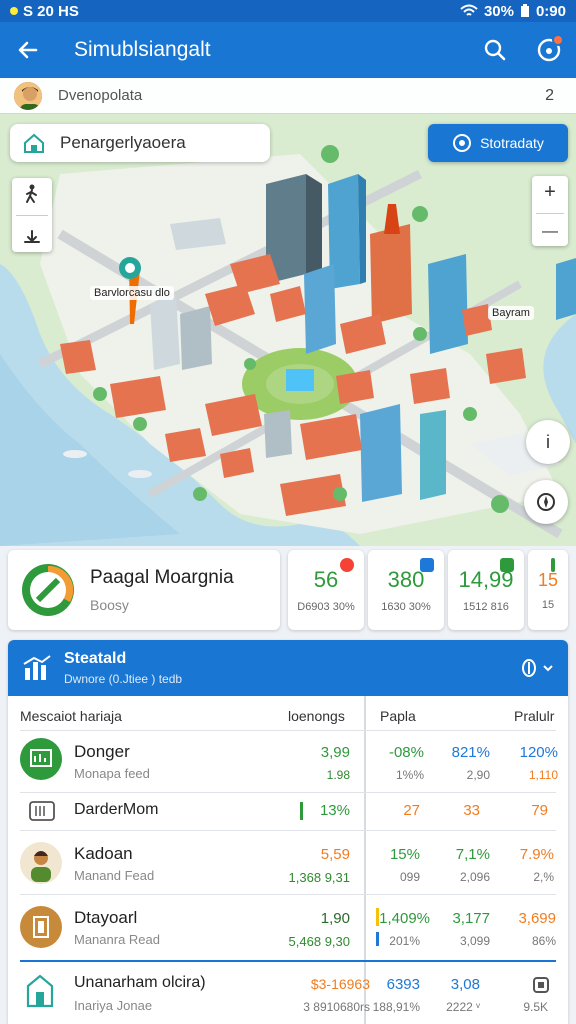 This screenshot has height=1024, width=576. I want to click on person-avatar-icon, so click(28, 95).